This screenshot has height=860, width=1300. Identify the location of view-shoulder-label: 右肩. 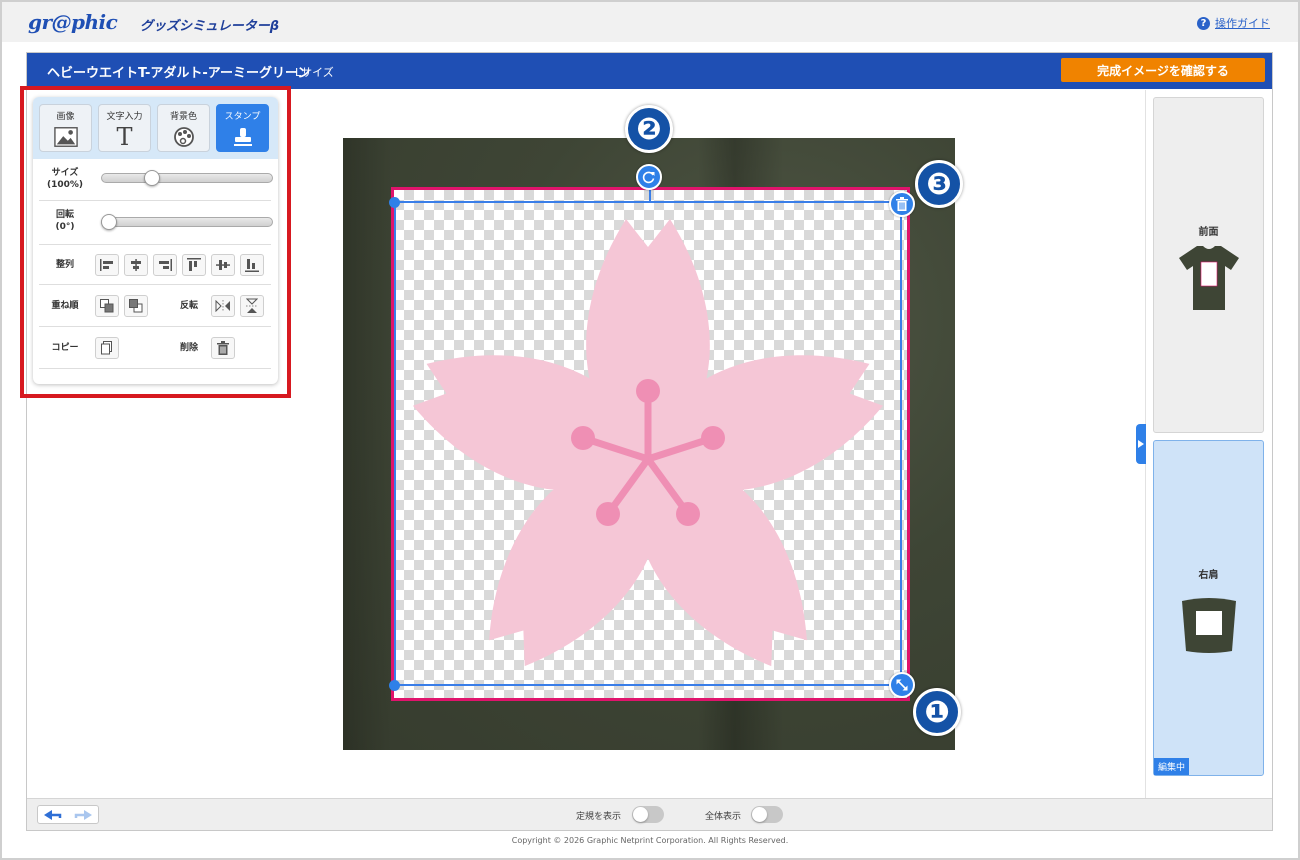
(1208, 575).